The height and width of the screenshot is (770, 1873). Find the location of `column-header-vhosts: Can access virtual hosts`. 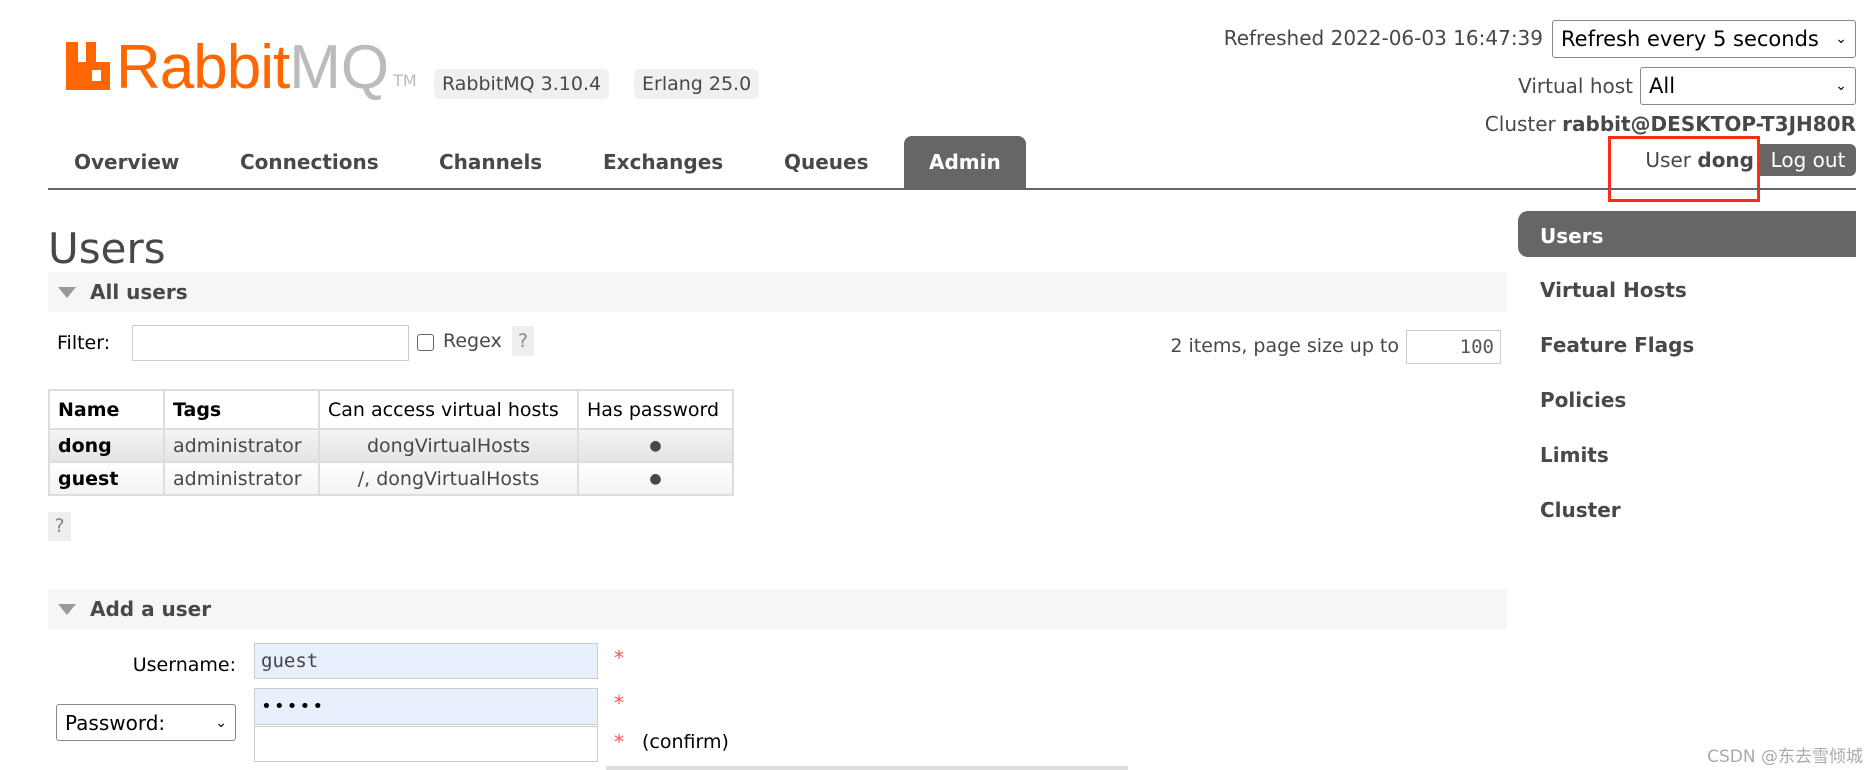

column-header-vhosts: Can access virtual hosts is located at coordinates (448, 409).